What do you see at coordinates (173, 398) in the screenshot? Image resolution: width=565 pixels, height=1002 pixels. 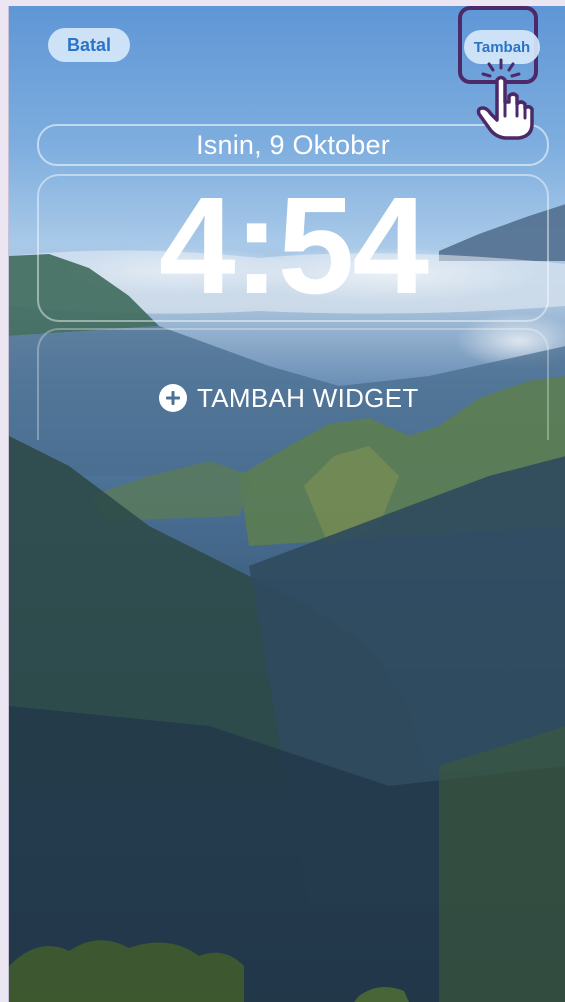 I see `plus-circle-icon` at bounding box center [173, 398].